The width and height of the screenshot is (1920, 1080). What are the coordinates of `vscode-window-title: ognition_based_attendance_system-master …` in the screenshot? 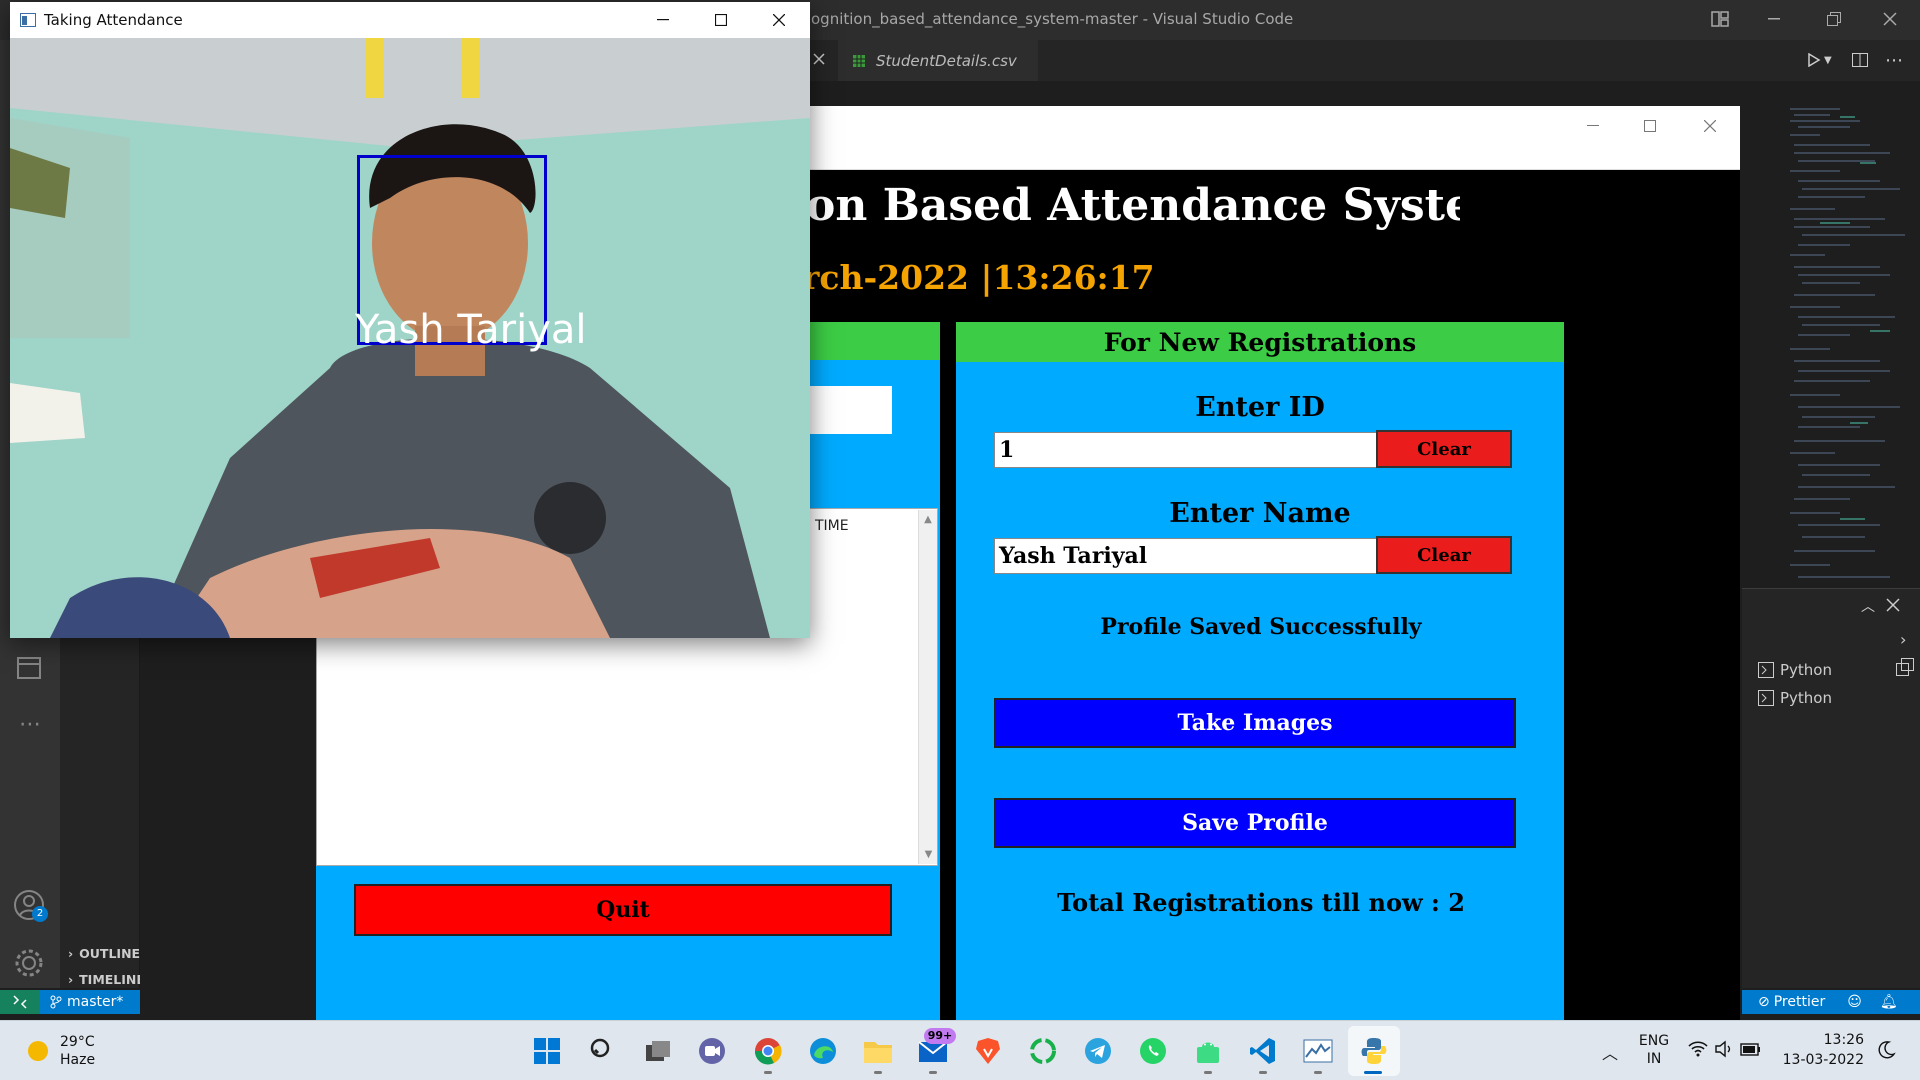 It's located at (1052, 19).